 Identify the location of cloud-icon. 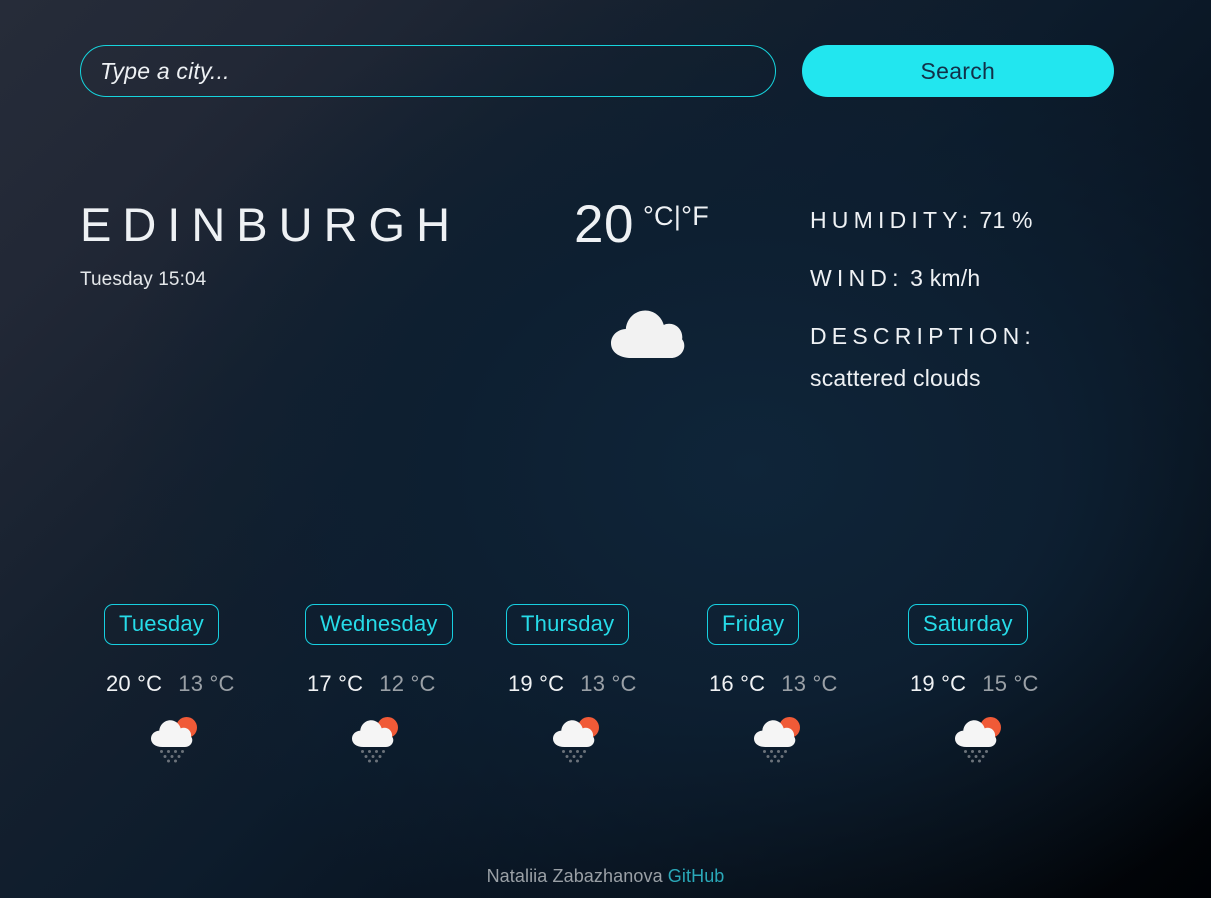
(647, 333).